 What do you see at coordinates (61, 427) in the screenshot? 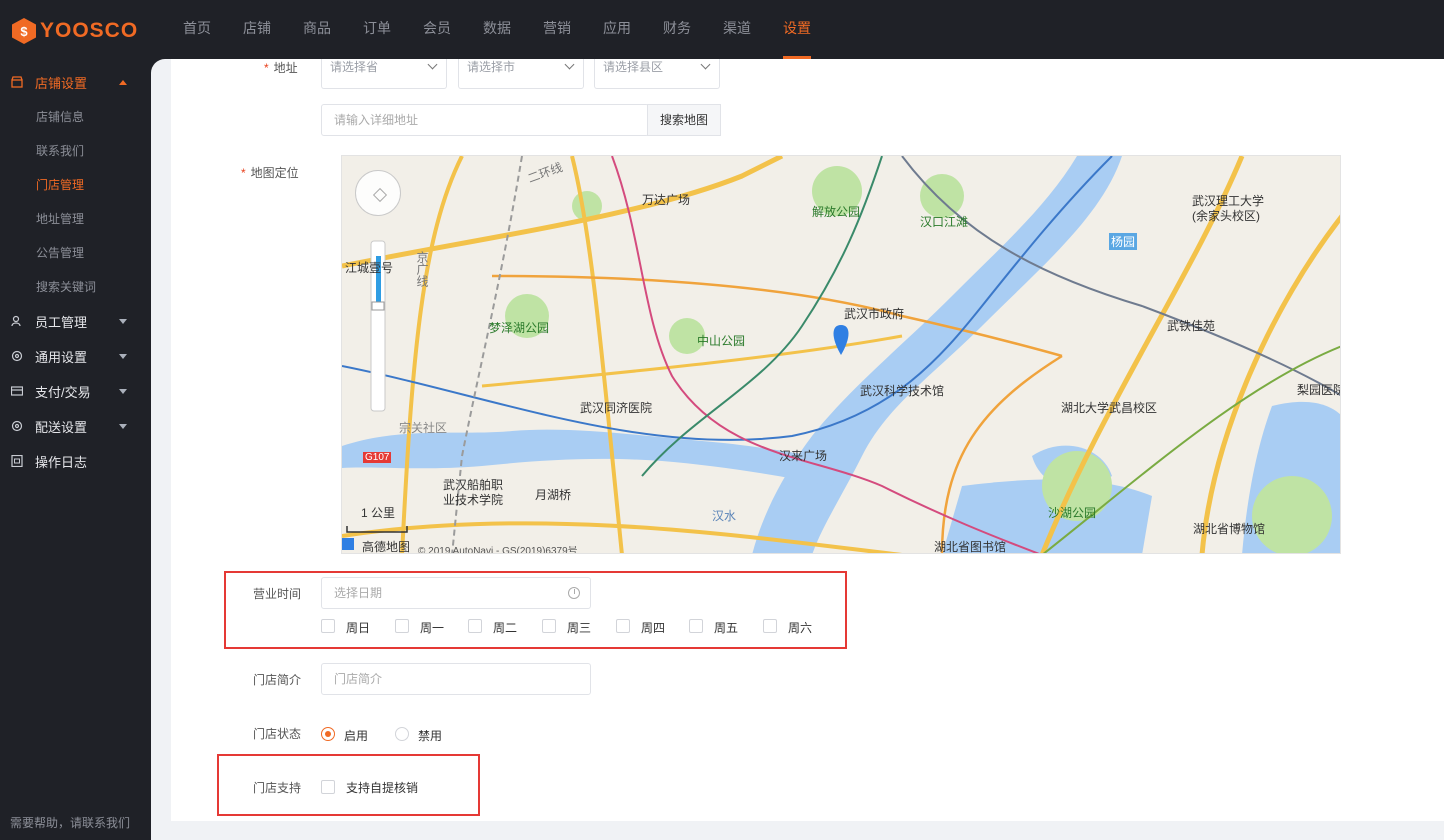
I see `sidebar-group-label: 配送设置` at bounding box center [61, 427].